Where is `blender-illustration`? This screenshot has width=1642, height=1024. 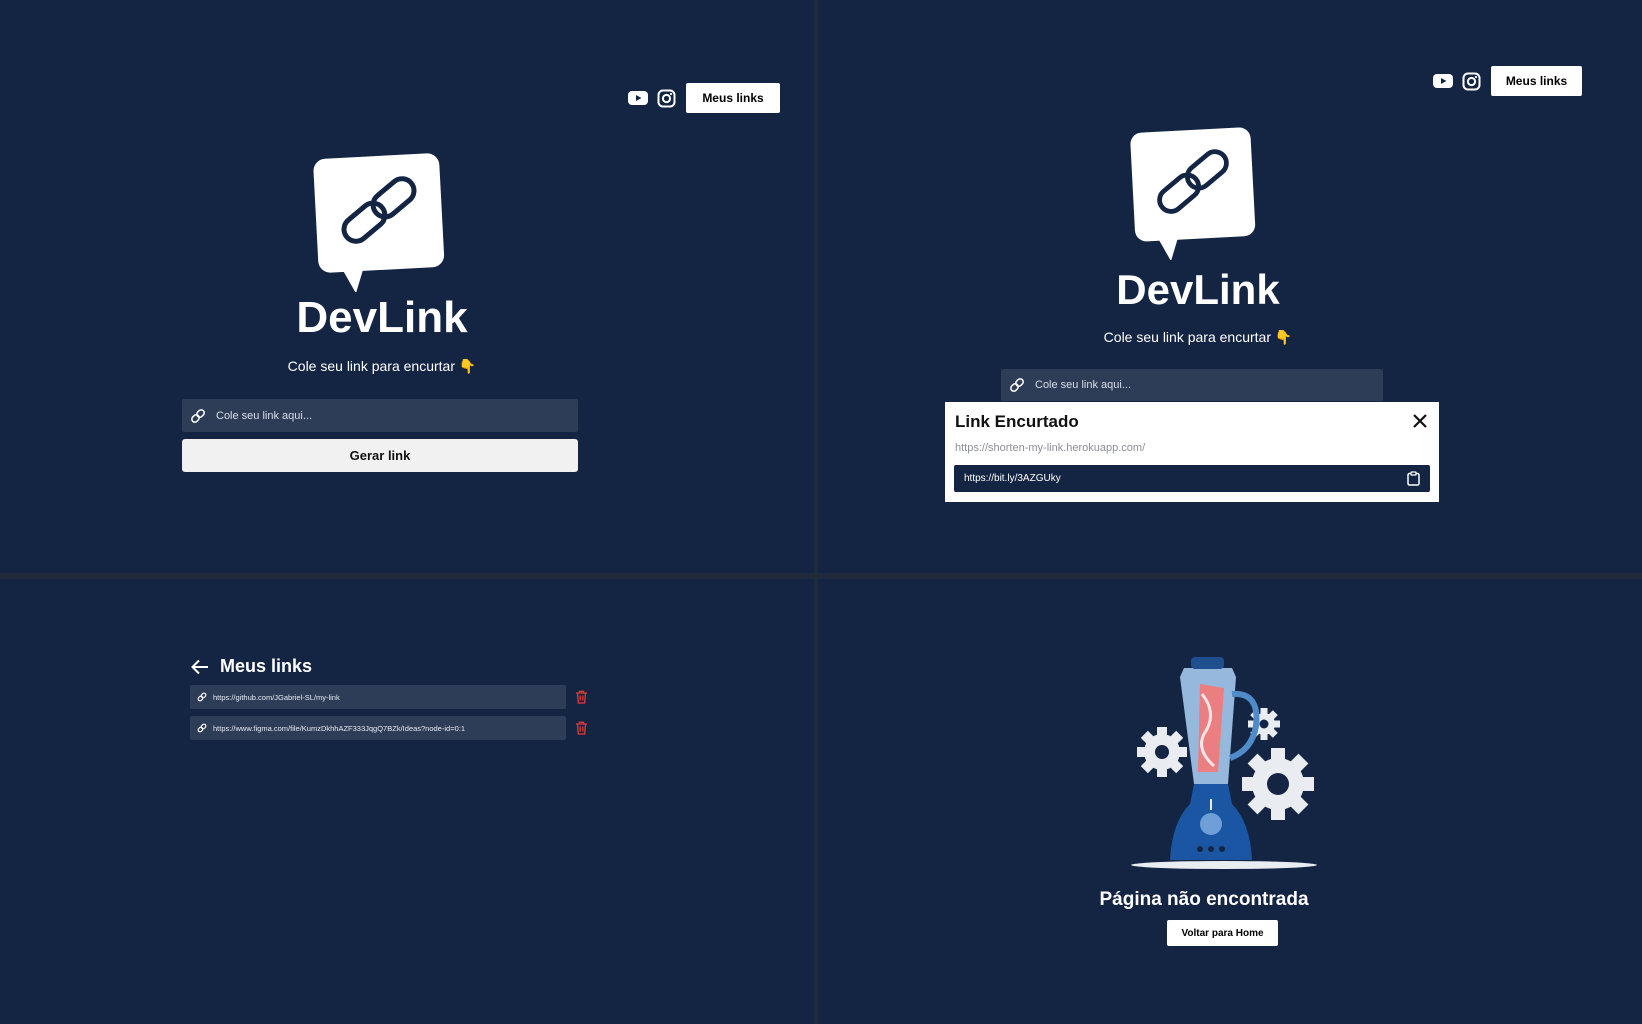
blender-illustration is located at coordinates (1224, 763).